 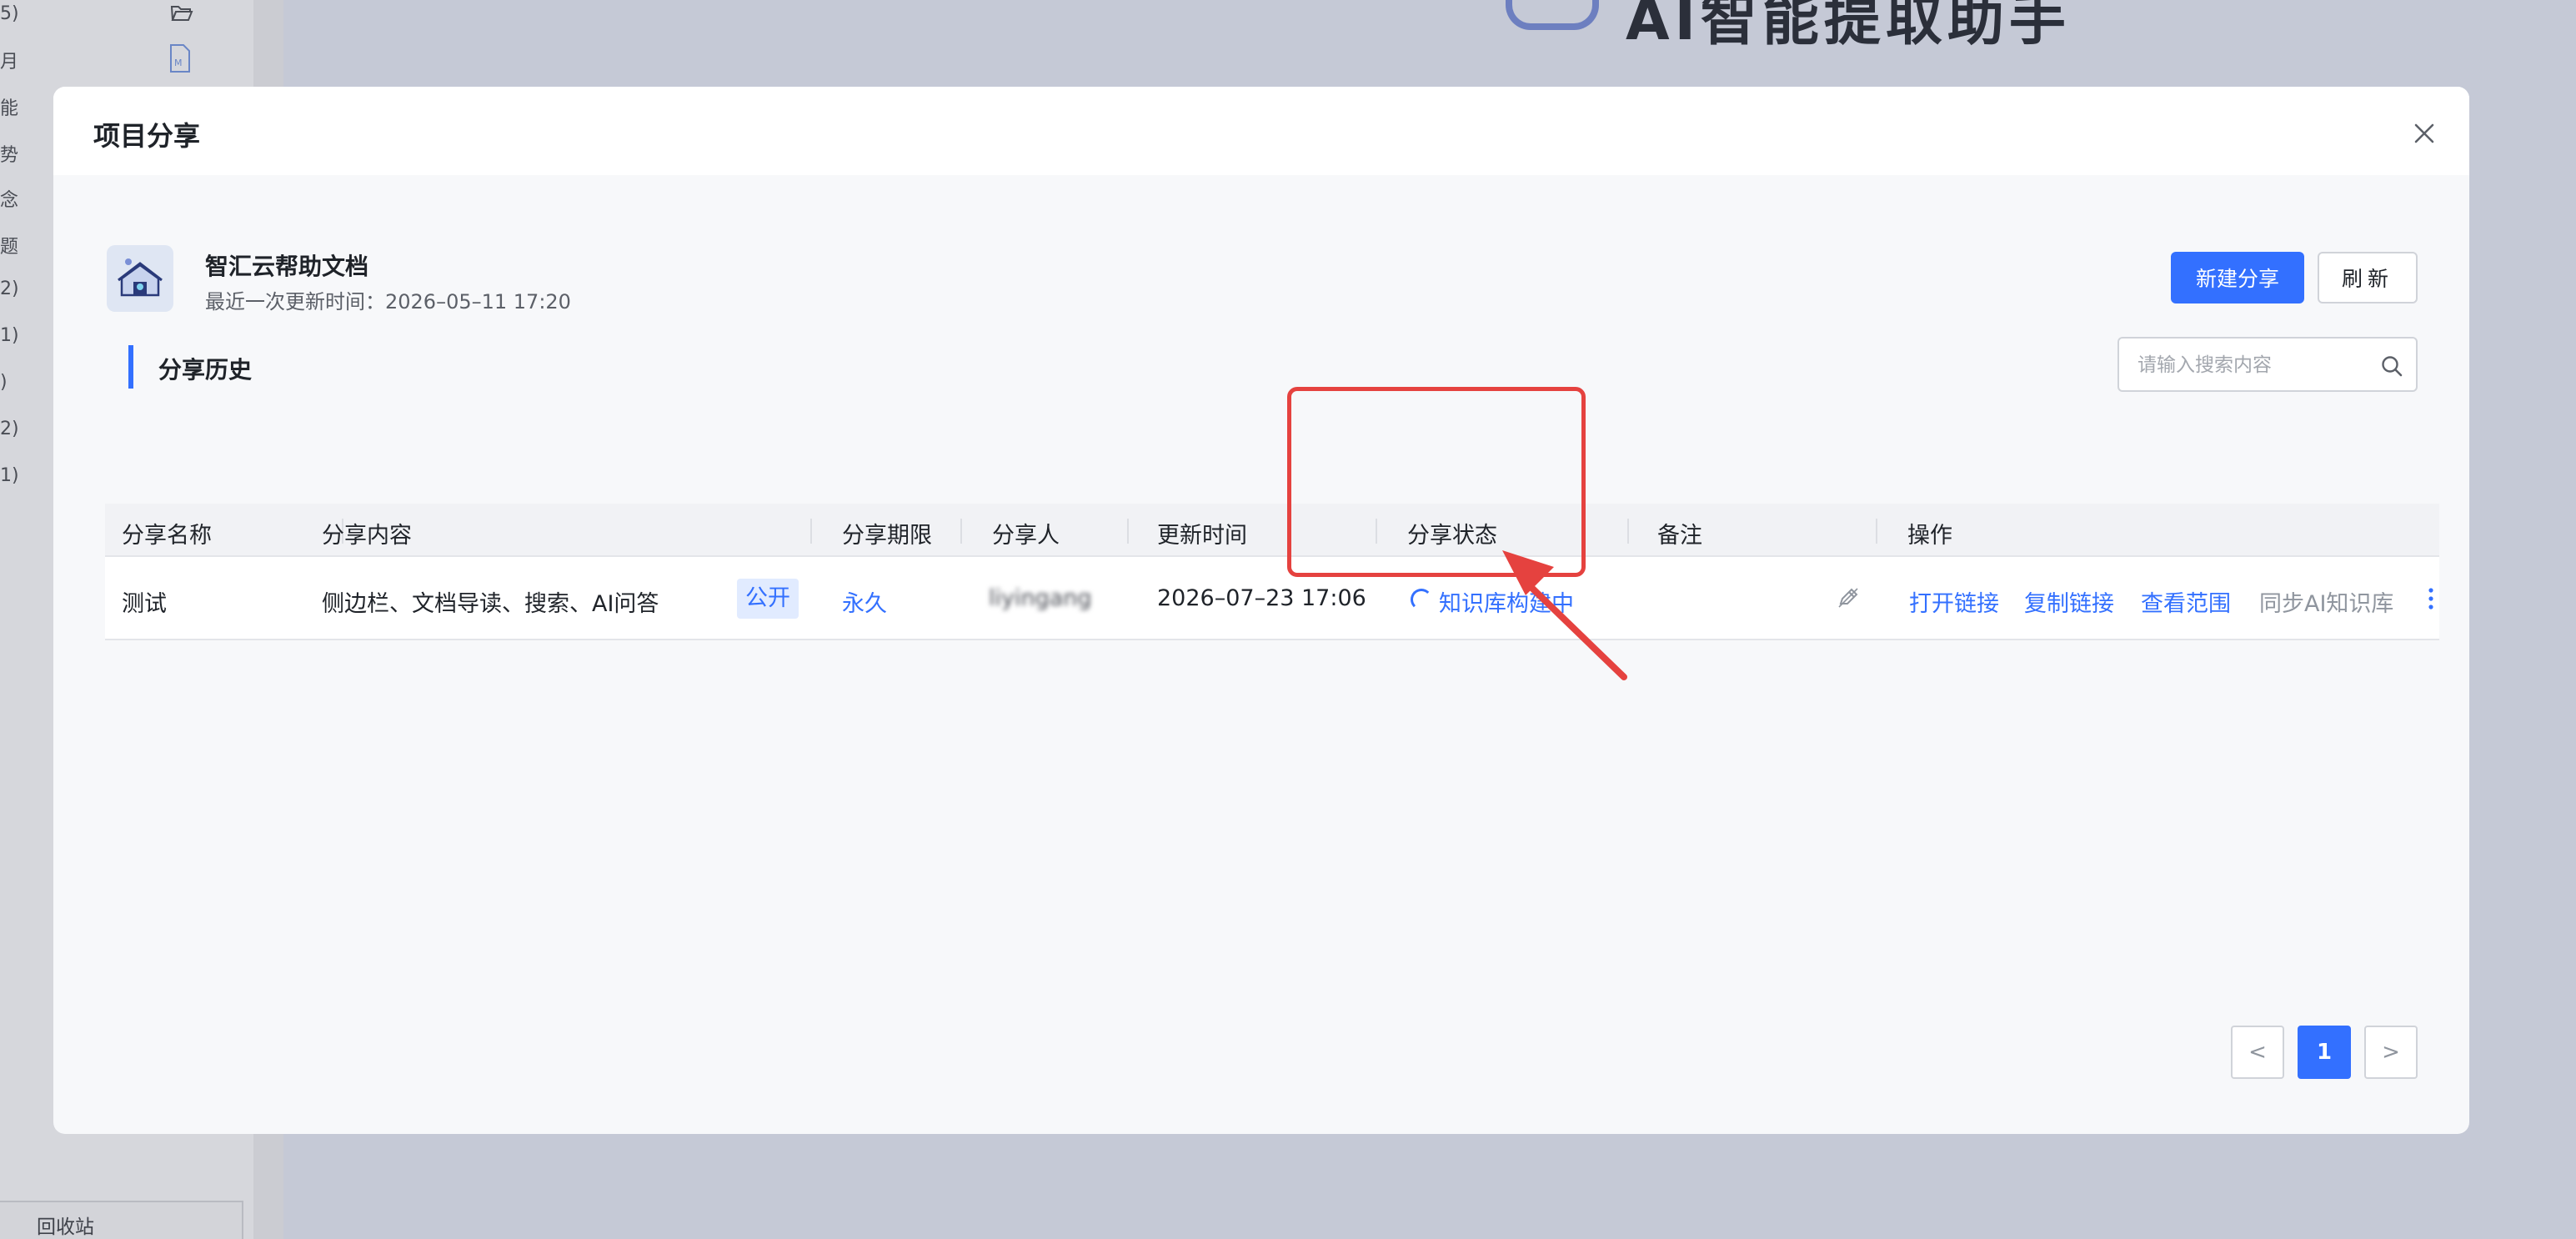 What do you see at coordinates (388, 302) in the screenshot?
I see `project-last-updated: 最近一次更新时间：2026–05–11 17:20` at bounding box center [388, 302].